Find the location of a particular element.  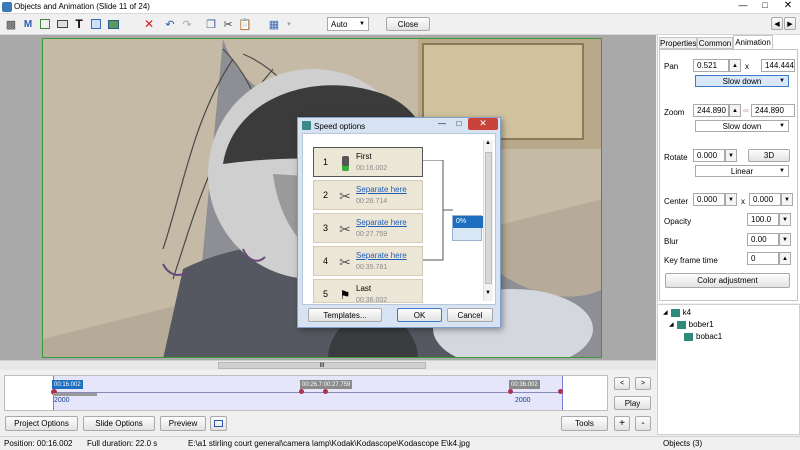

timeline-end-value: 2000 is located at coordinates (523, 400).